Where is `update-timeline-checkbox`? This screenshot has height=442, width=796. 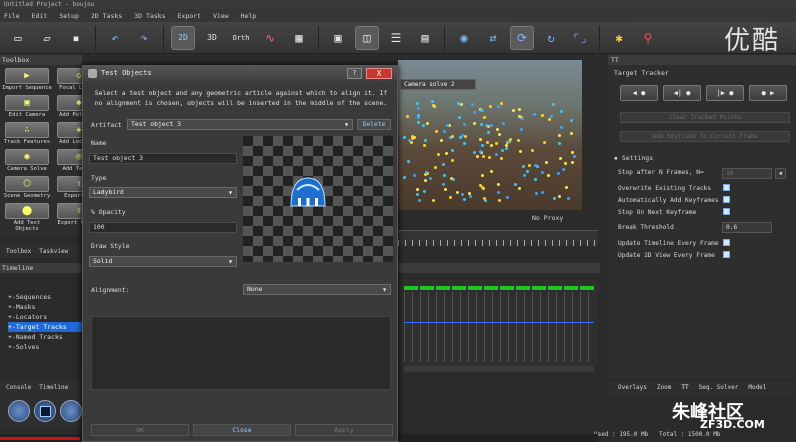
update-timeline-checkbox is located at coordinates (726, 242).